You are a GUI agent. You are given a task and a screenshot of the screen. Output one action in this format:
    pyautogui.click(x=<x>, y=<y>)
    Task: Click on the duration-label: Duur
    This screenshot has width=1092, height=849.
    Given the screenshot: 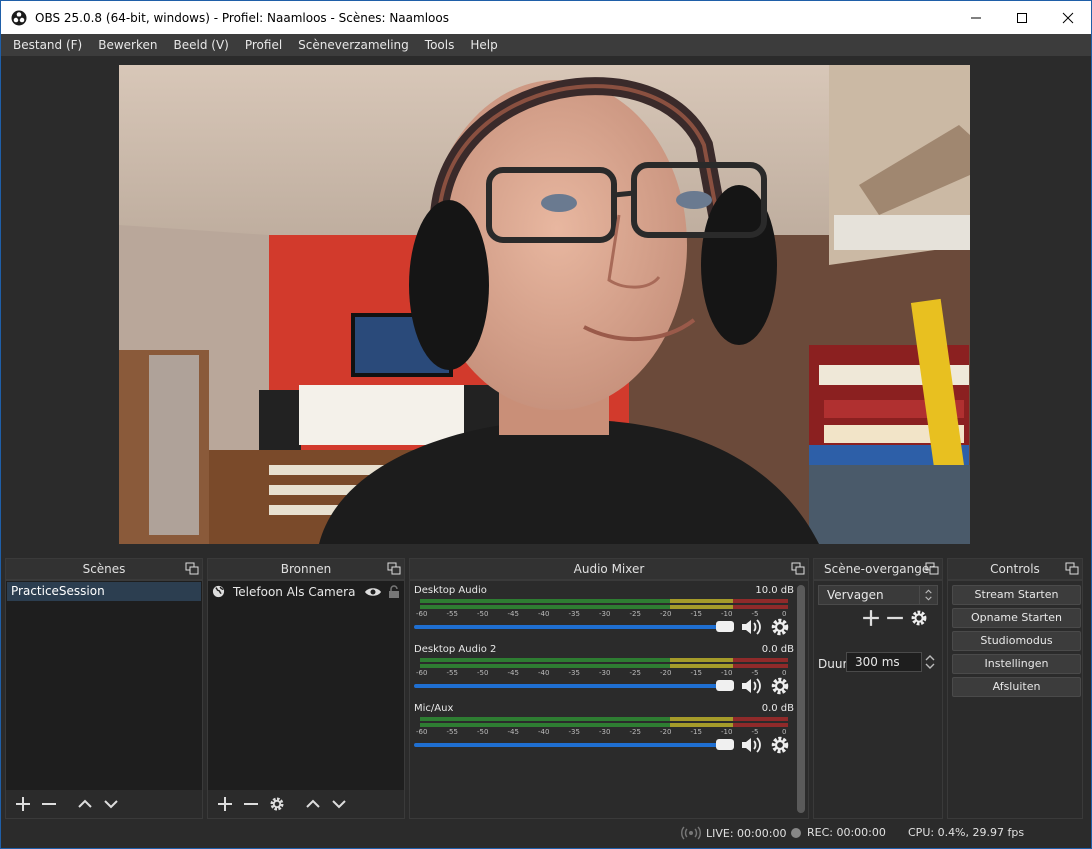 What is the action you would take?
    pyautogui.click(x=833, y=664)
    